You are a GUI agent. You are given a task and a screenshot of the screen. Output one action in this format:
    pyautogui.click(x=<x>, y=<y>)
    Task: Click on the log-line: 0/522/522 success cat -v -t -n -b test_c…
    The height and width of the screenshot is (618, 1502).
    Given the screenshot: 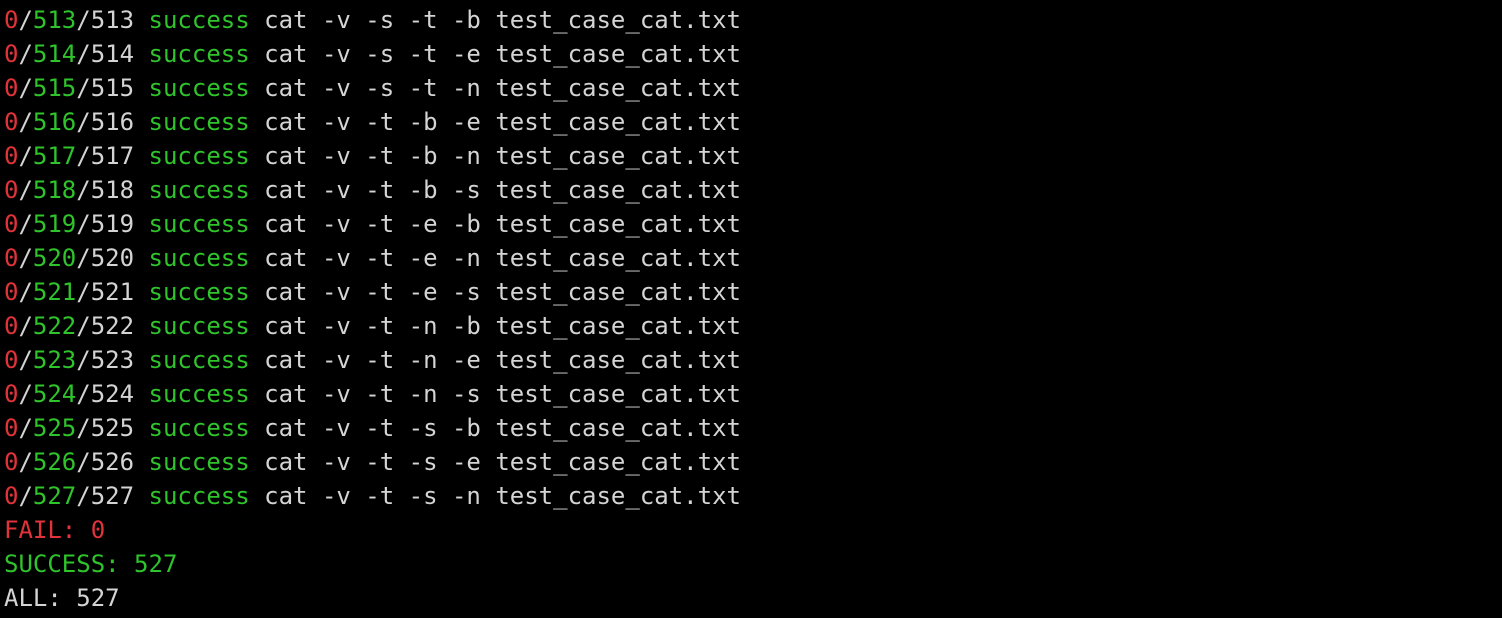 What is the action you would take?
    pyautogui.click(x=753, y=326)
    